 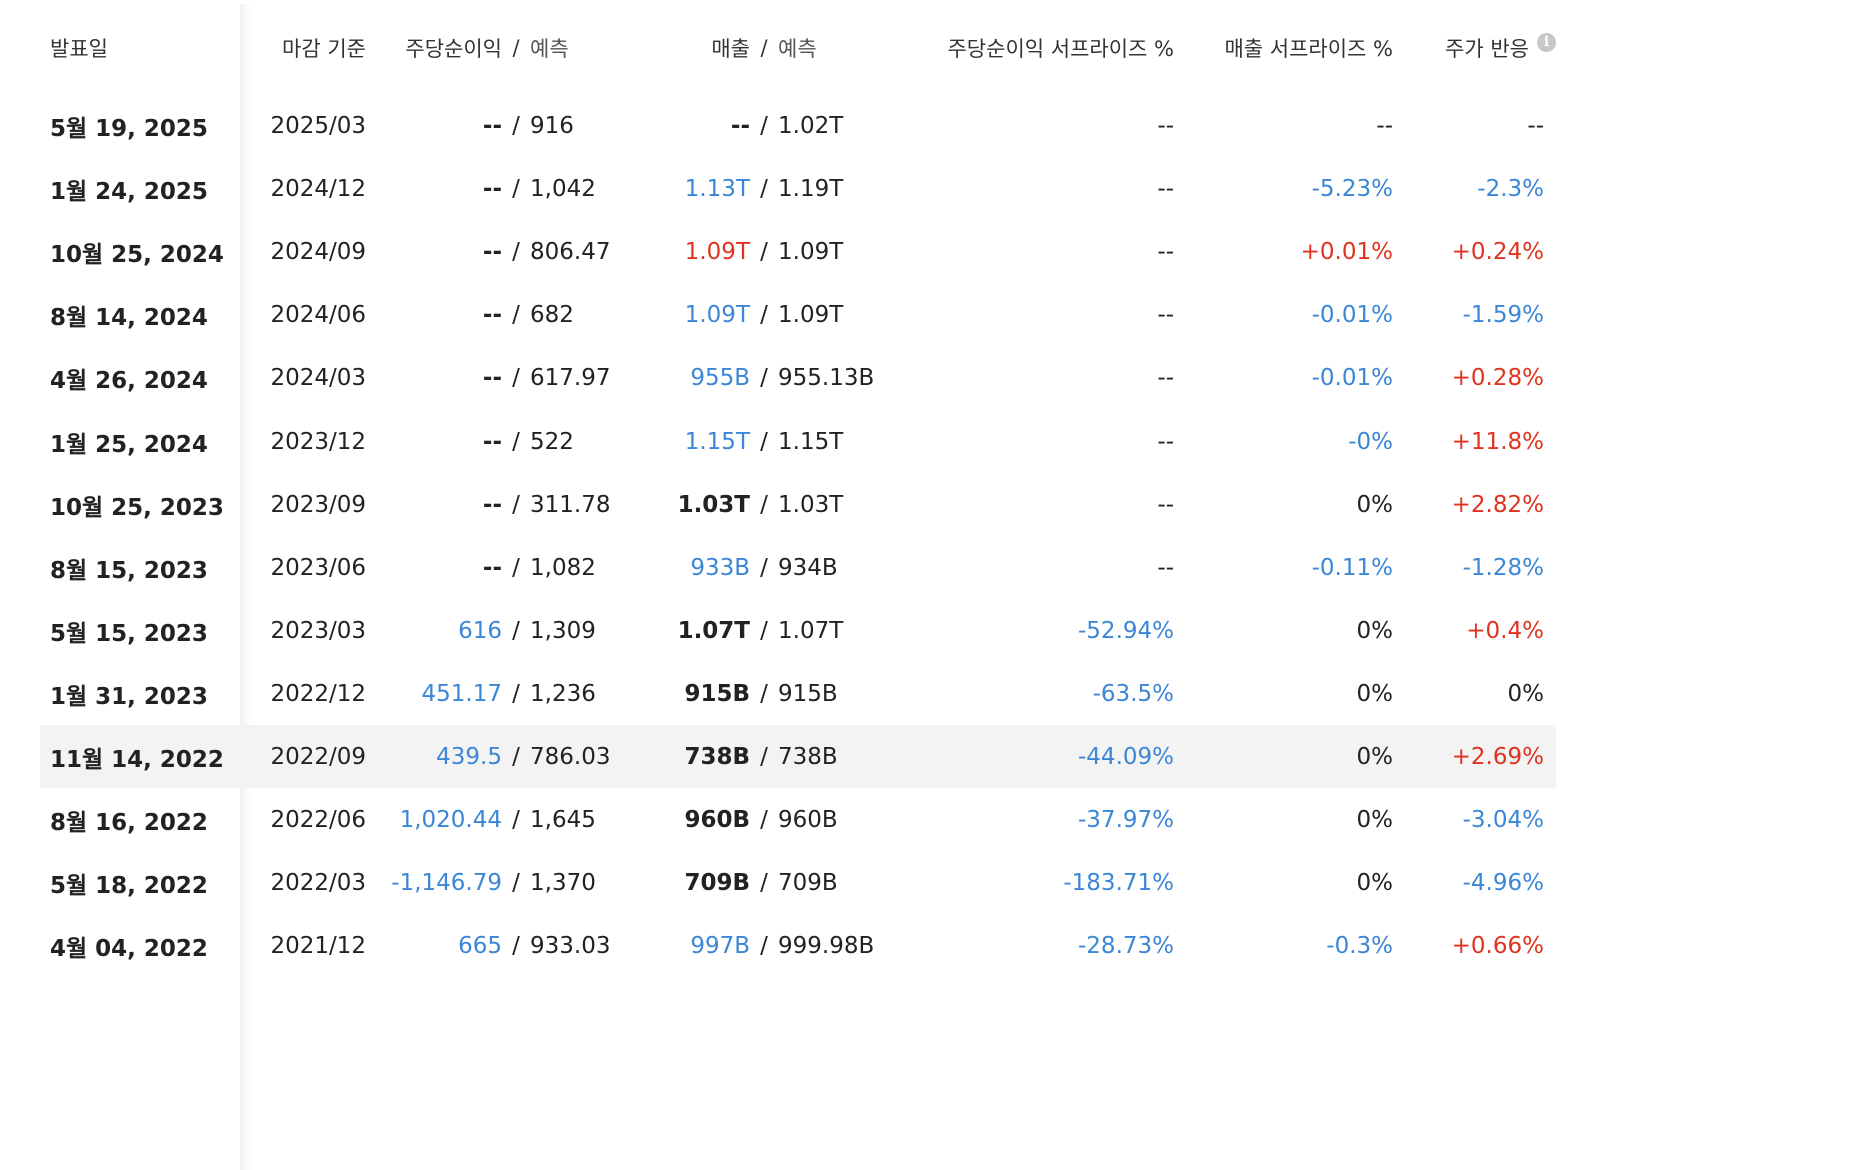 I want to click on row-eps-surprise: -183.71%, so click(x=1118, y=882).